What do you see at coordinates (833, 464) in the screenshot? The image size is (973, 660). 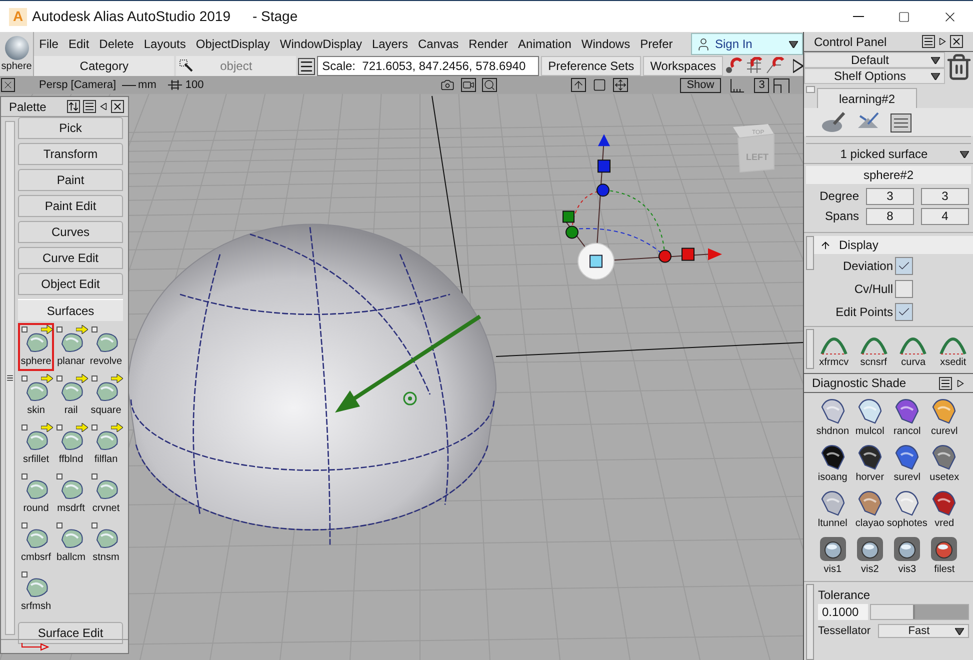 I see `shade-mode-button: isoang` at bounding box center [833, 464].